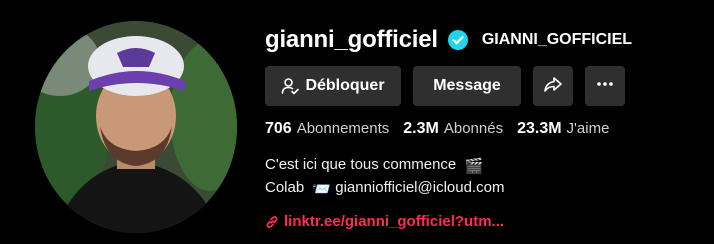  What do you see at coordinates (539, 128) in the screenshot?
I see `likes-count: 23.3M` at bounding box center [539, 128].